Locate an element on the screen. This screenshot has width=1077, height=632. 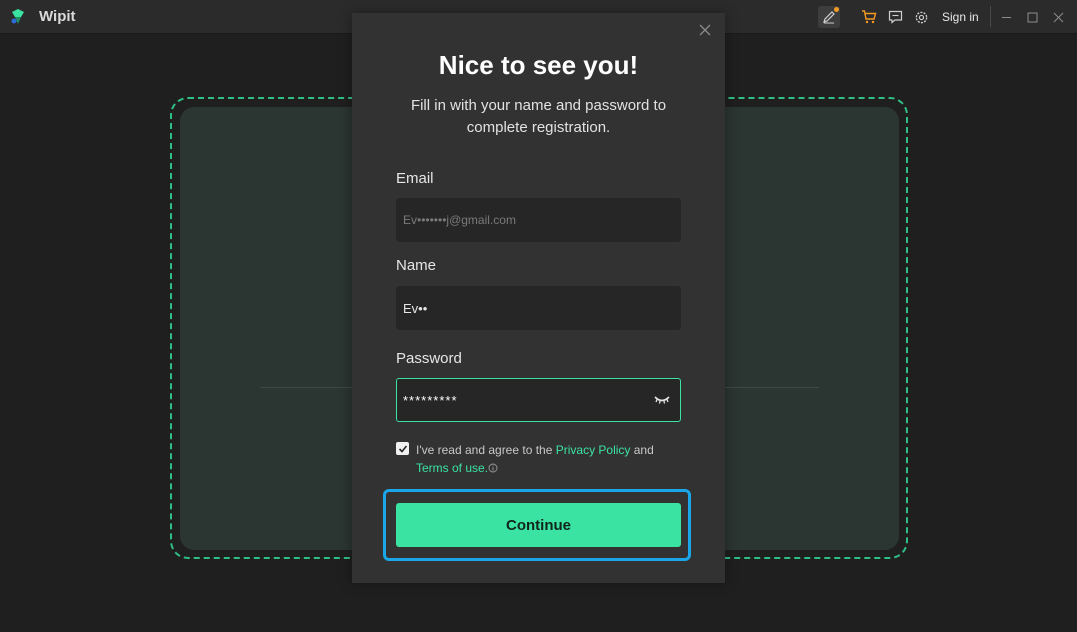
gear-icon is located at coordinates (921, 17).